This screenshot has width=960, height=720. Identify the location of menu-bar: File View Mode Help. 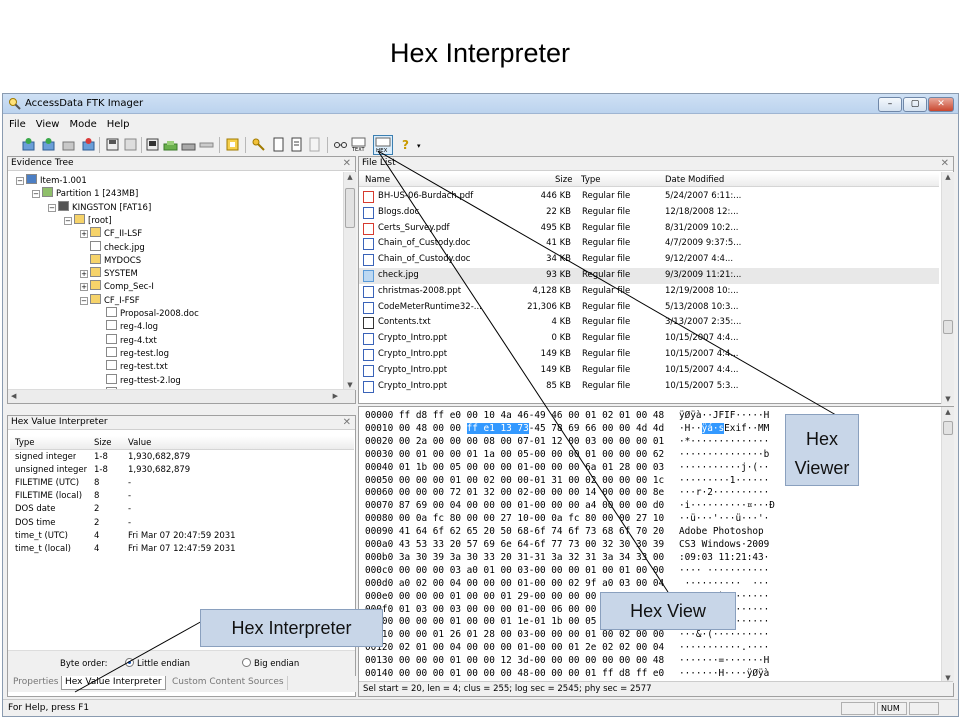
(480, 124).